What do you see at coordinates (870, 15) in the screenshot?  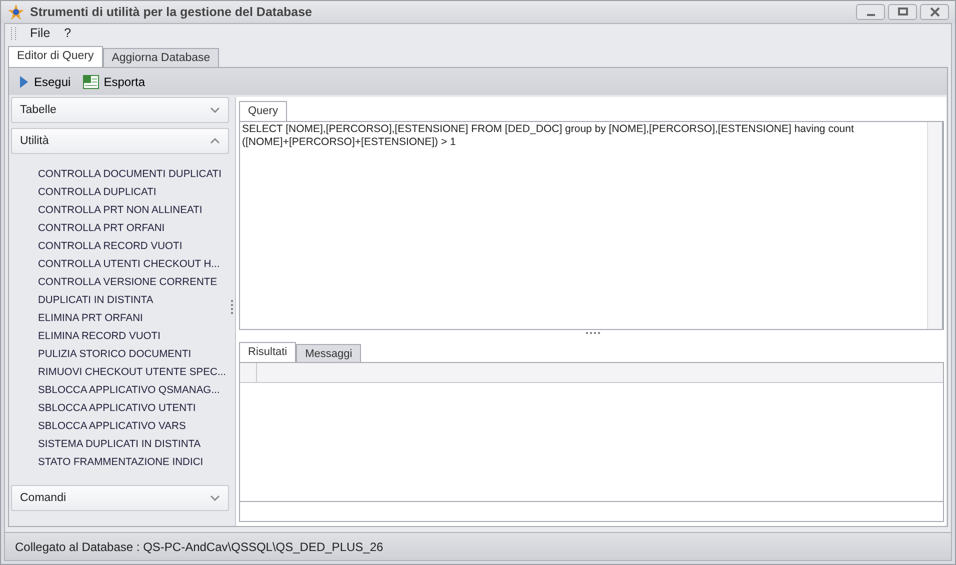 I see `minimize-icon` at bounding box center [870, 15].